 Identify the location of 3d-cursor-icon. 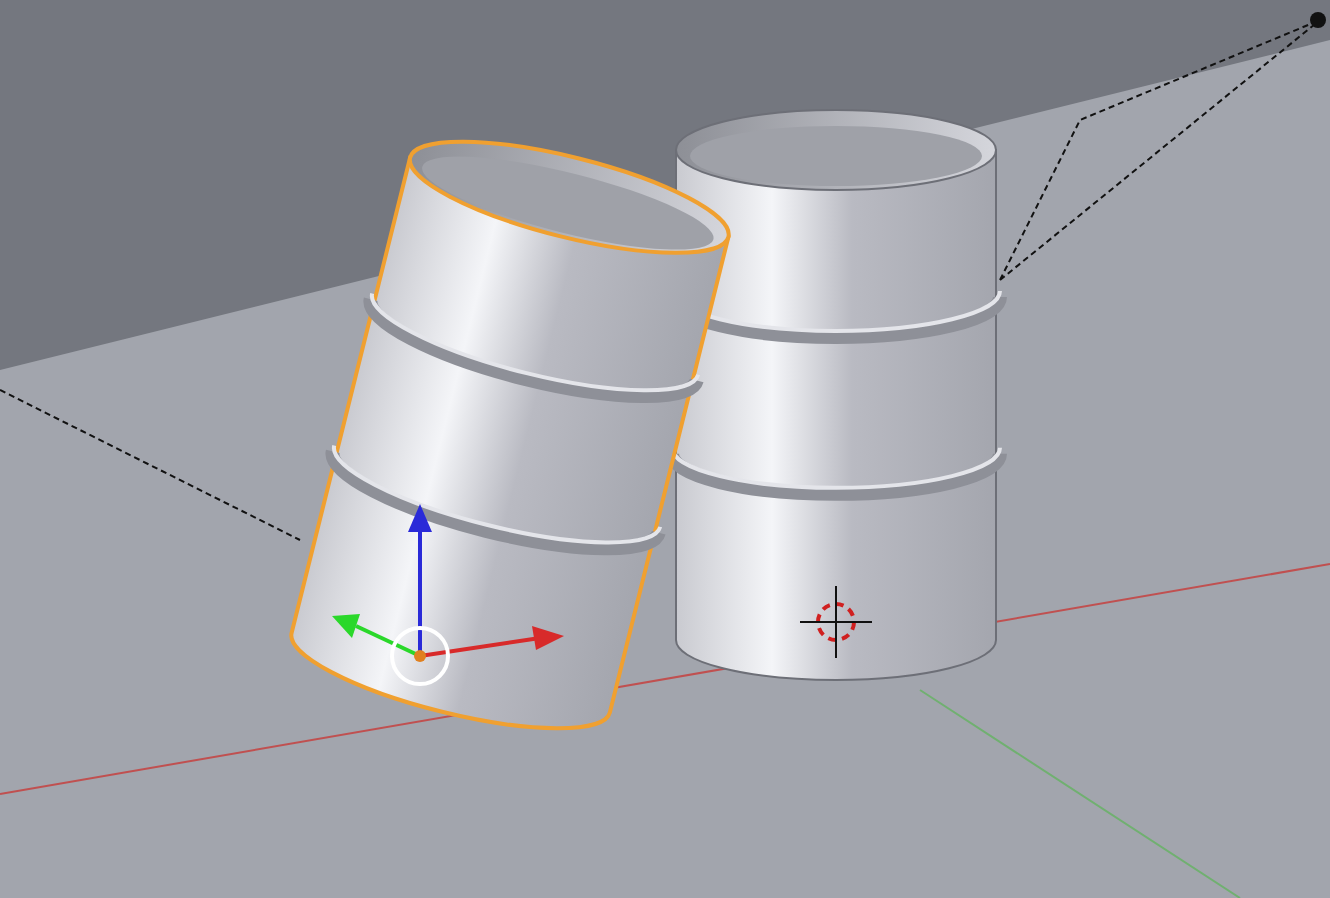
(836, 622).